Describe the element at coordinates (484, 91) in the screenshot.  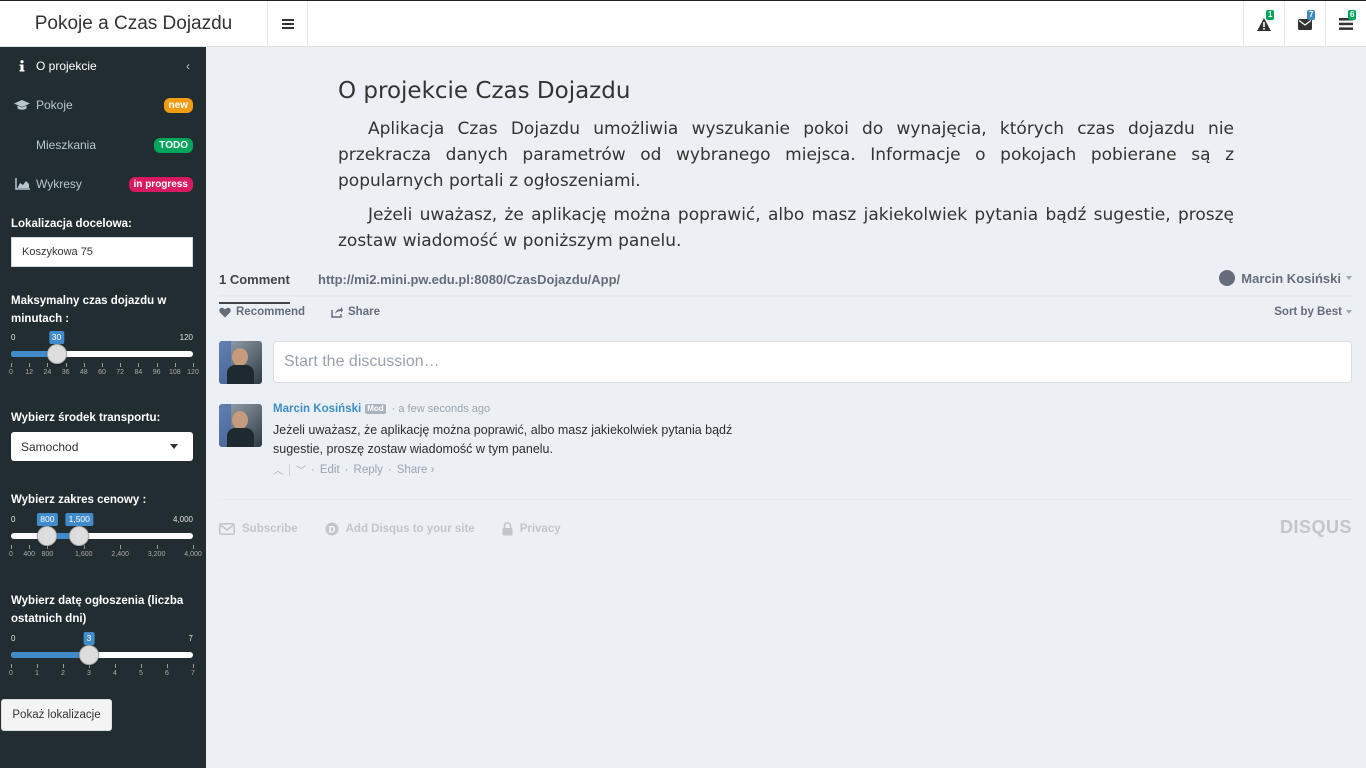
I see `page-title: O projekcie Czas Dojazdu` at that location.